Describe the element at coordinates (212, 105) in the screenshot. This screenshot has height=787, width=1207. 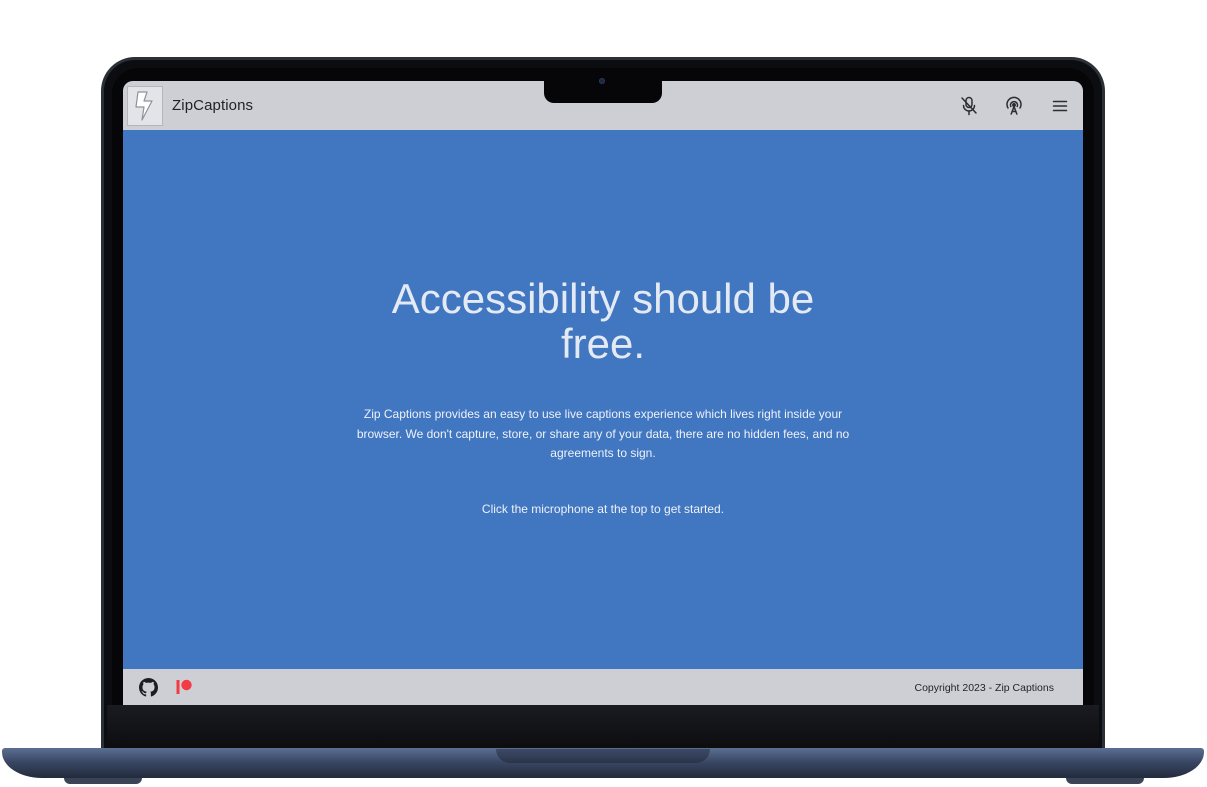
I see `app-brand: ZipCaptions` at that location.